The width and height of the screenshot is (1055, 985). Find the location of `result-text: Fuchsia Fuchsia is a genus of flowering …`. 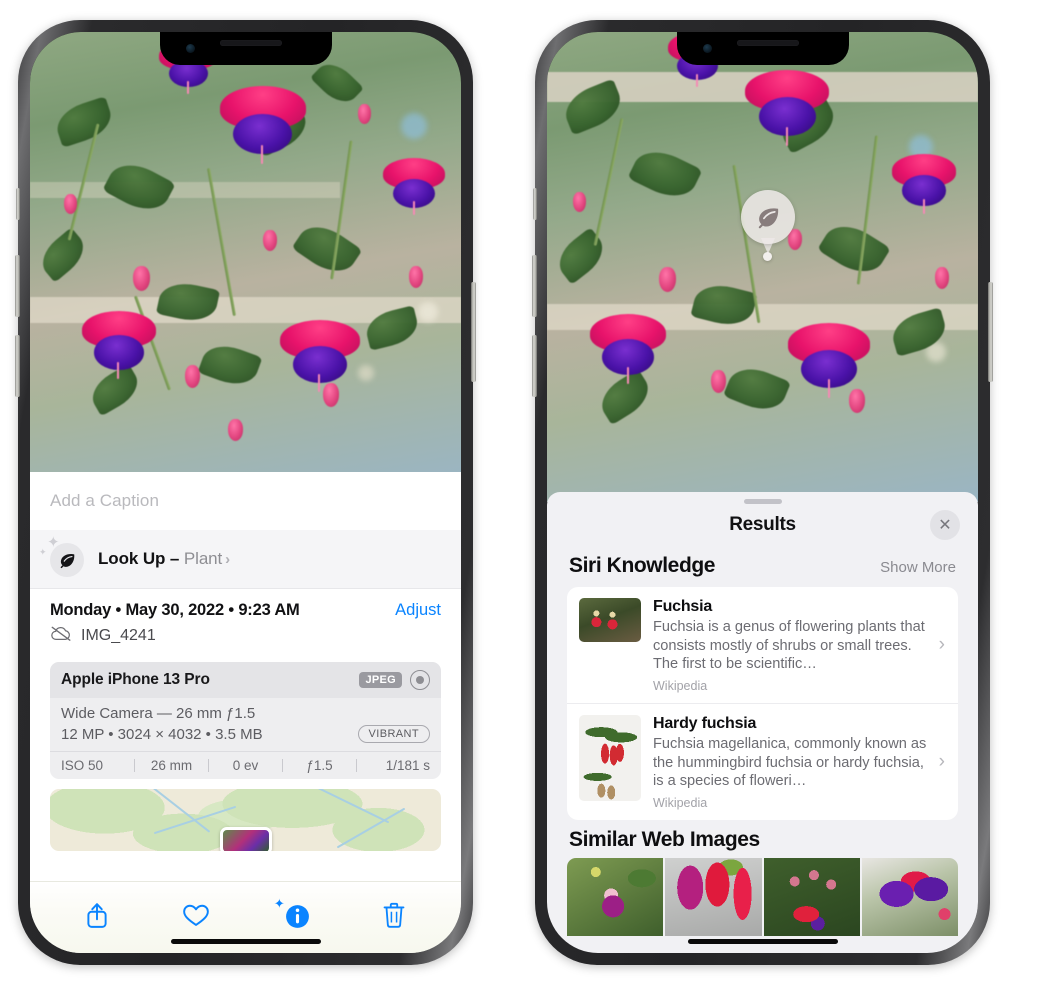

result-text: Fuchsia Fuchsia is a genus of flowering … is located at coordinates (799, 645).